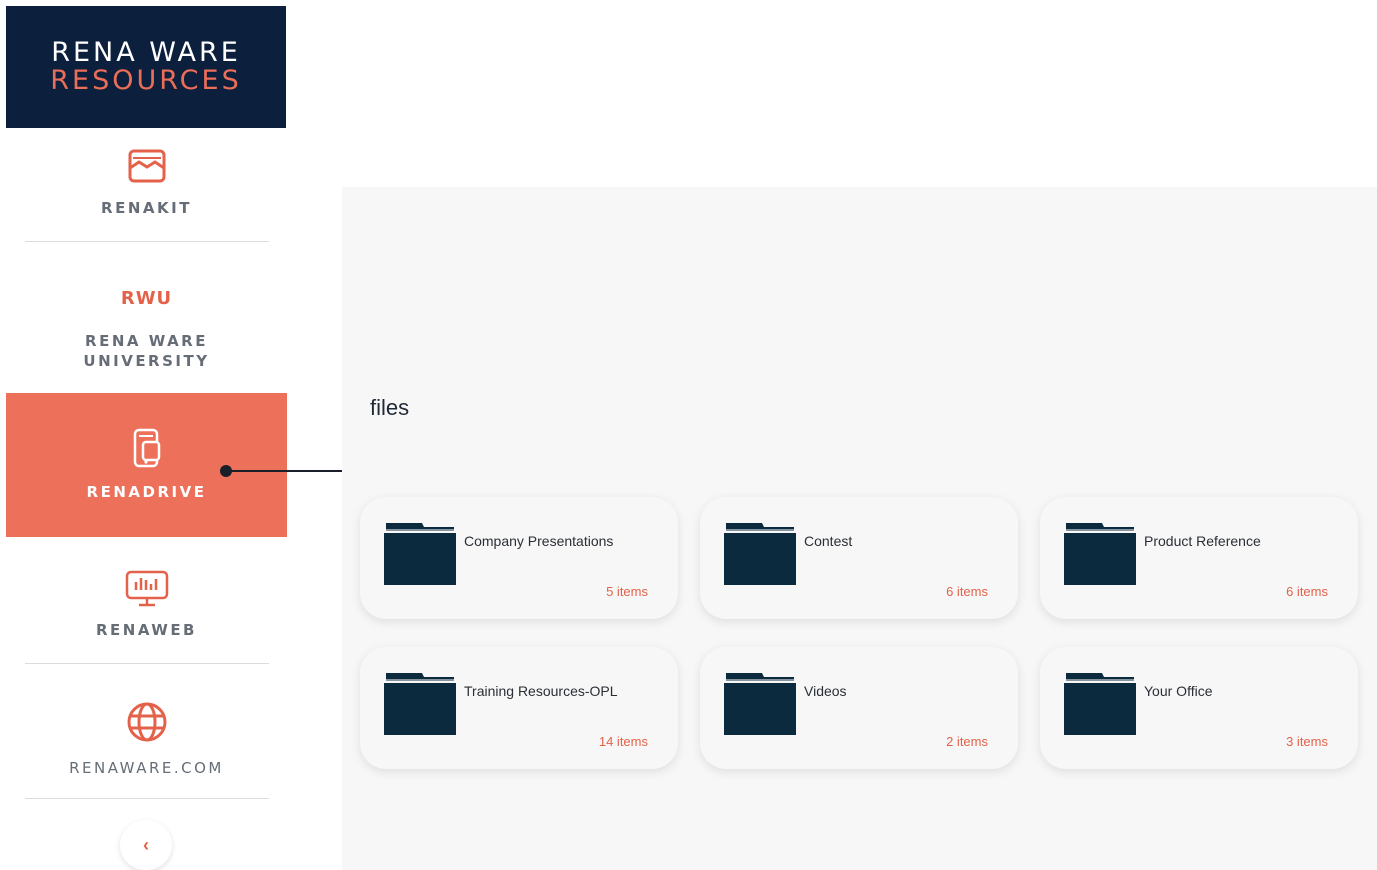  I want to click on sidebar-item-label: RENADRIVE, so click(146, 492).